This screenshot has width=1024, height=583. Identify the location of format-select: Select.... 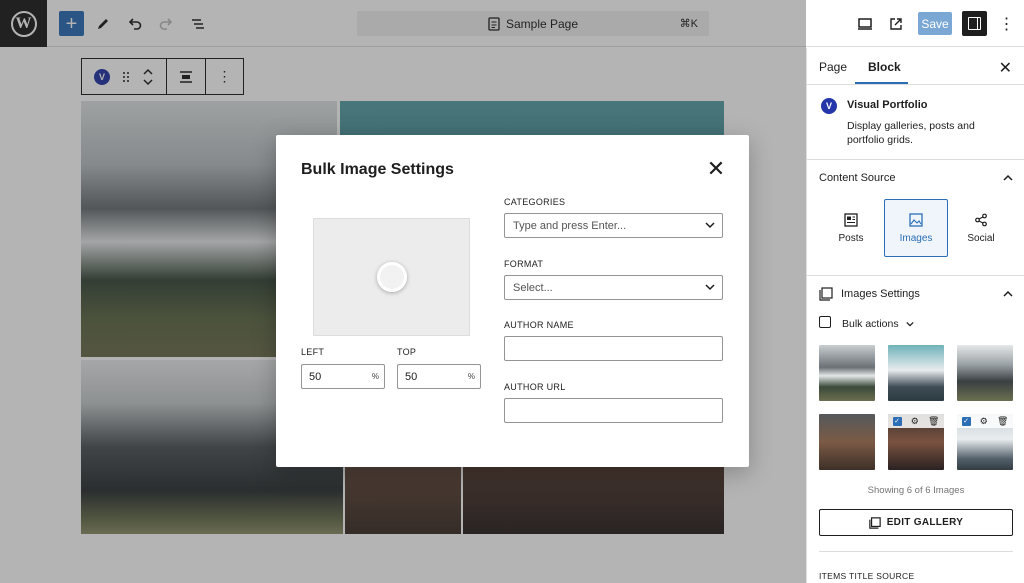
(613, 287).